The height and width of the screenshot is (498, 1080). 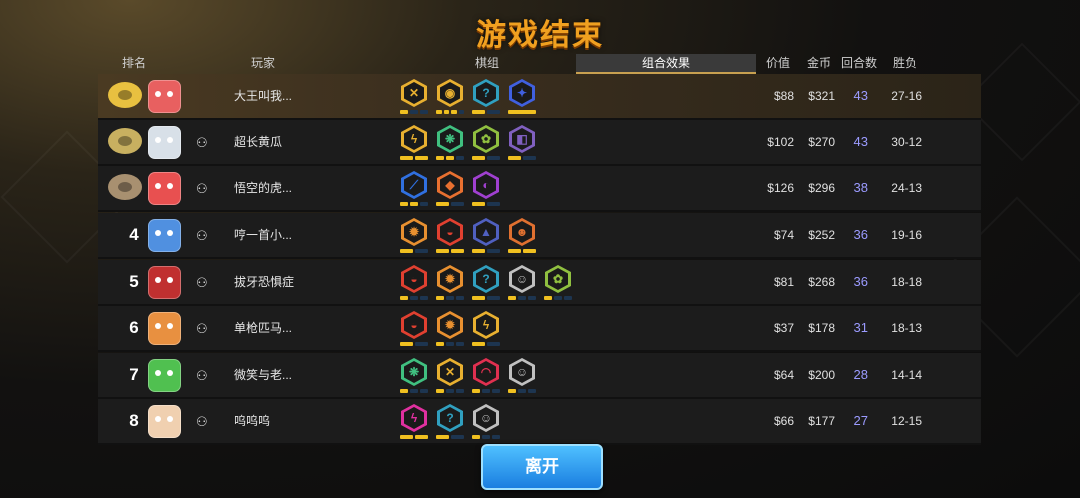 I want to click on value-cell: $64, so click(x=783, y=375).